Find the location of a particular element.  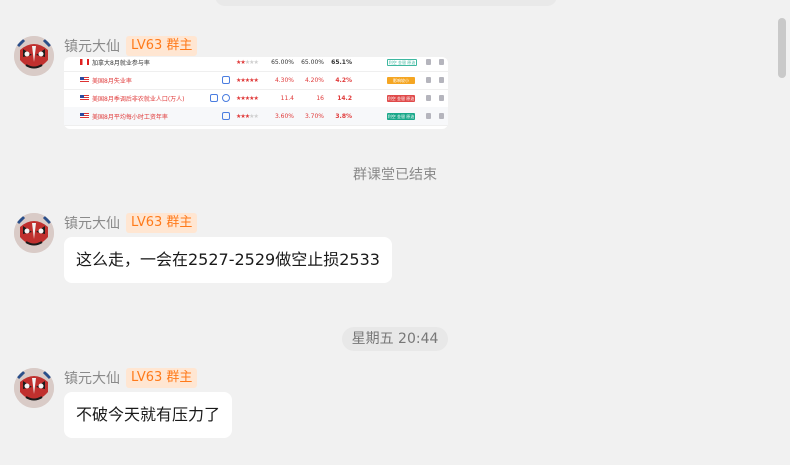

clock-icon is located at coordinates (226, 98).